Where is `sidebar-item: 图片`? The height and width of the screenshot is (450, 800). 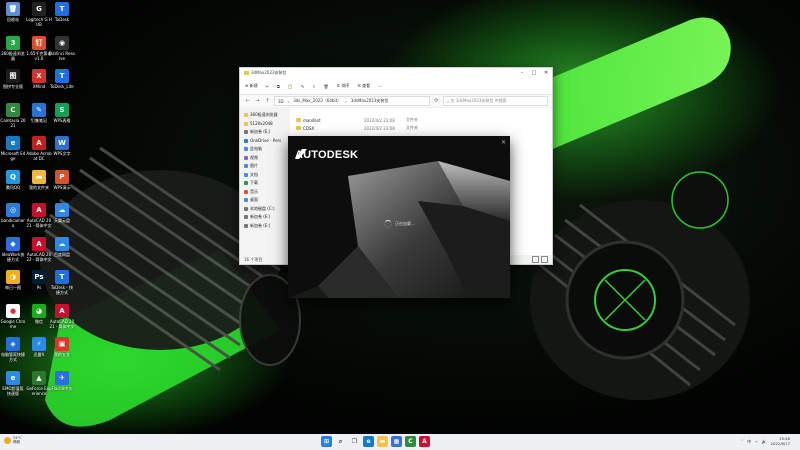
sidebar-item: 图片 is located at coordinates (265, 166).